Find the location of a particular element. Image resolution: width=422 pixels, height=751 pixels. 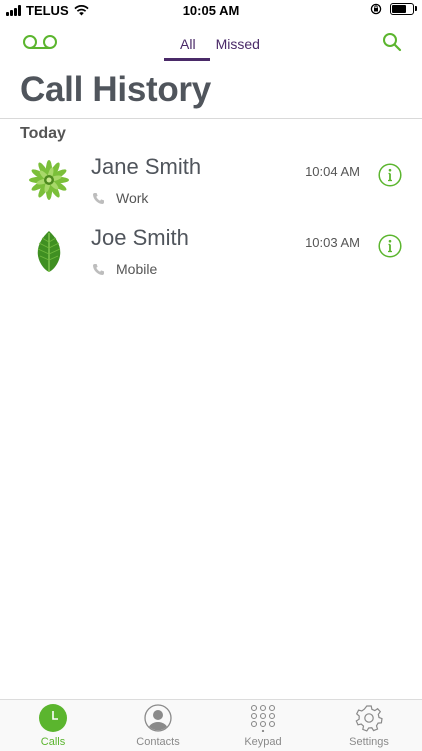

status-bar: TELUS 10:05 AM is located at coordinates (211, 11).